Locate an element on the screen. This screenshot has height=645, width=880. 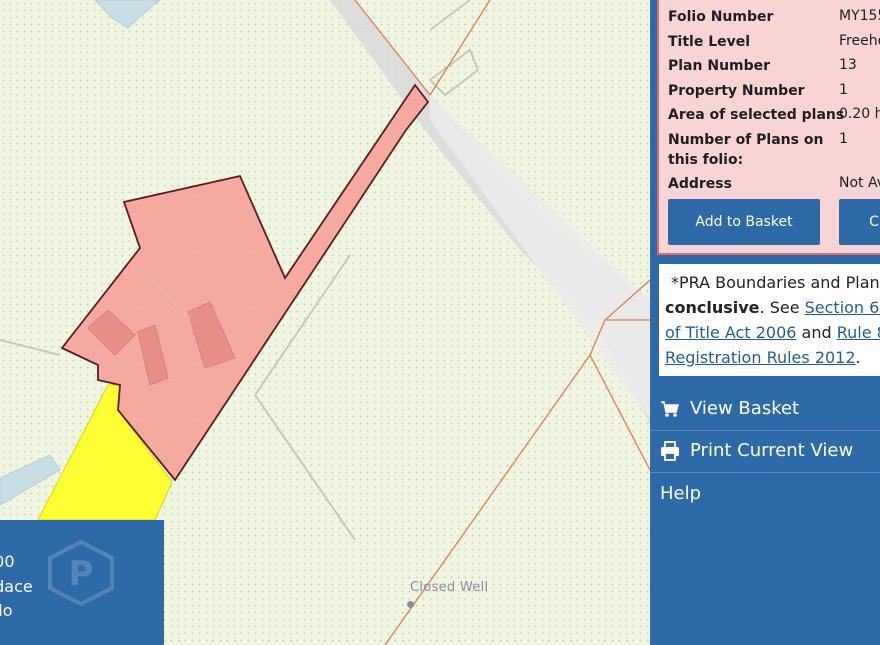
view-basket-label: View Basket is located at coordinates (745, 408).